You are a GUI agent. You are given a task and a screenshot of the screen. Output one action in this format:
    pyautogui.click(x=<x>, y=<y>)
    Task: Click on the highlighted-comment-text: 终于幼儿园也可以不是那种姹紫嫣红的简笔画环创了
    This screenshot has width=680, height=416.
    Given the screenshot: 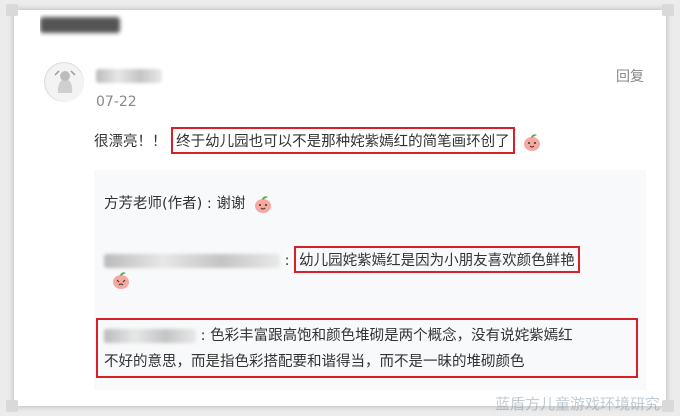 What is the action you would take?
    pyautogui.click(x=343, y=140)
    